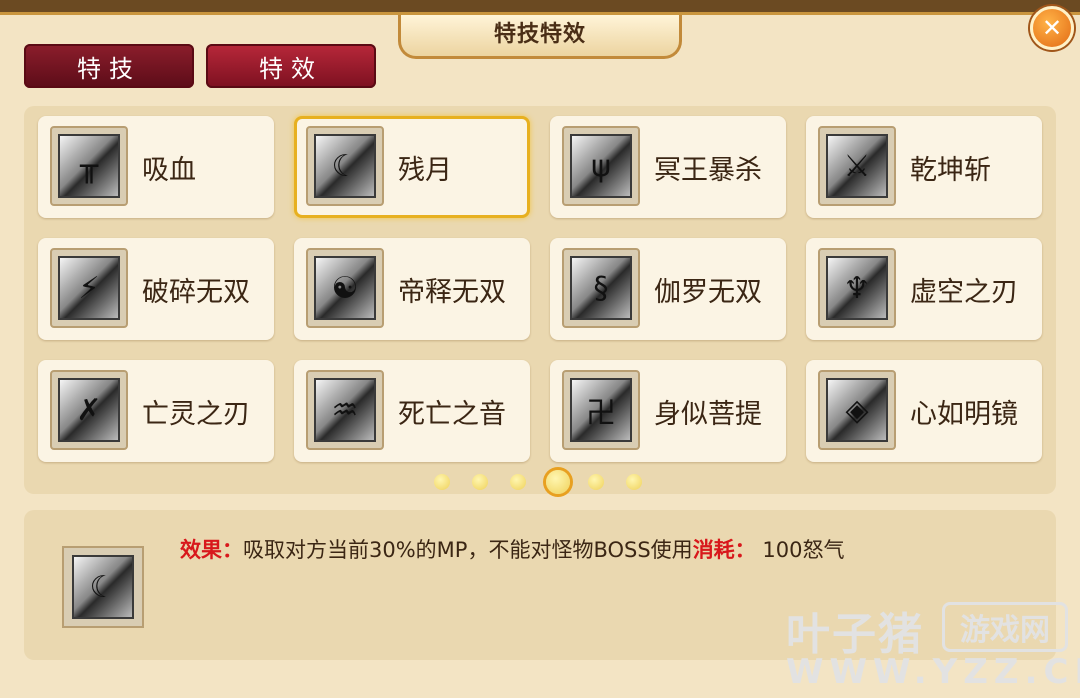 This screenshot has width=1080, height=698. Describe the element at coordinates (708, 292) in the screenshot. I see `skill-name: 伽罗无双` at that location.